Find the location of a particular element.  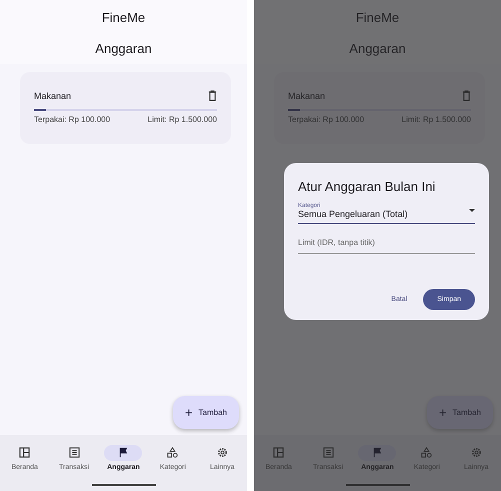

dropdown-arrow-icon is located at coordinates (472, 211).